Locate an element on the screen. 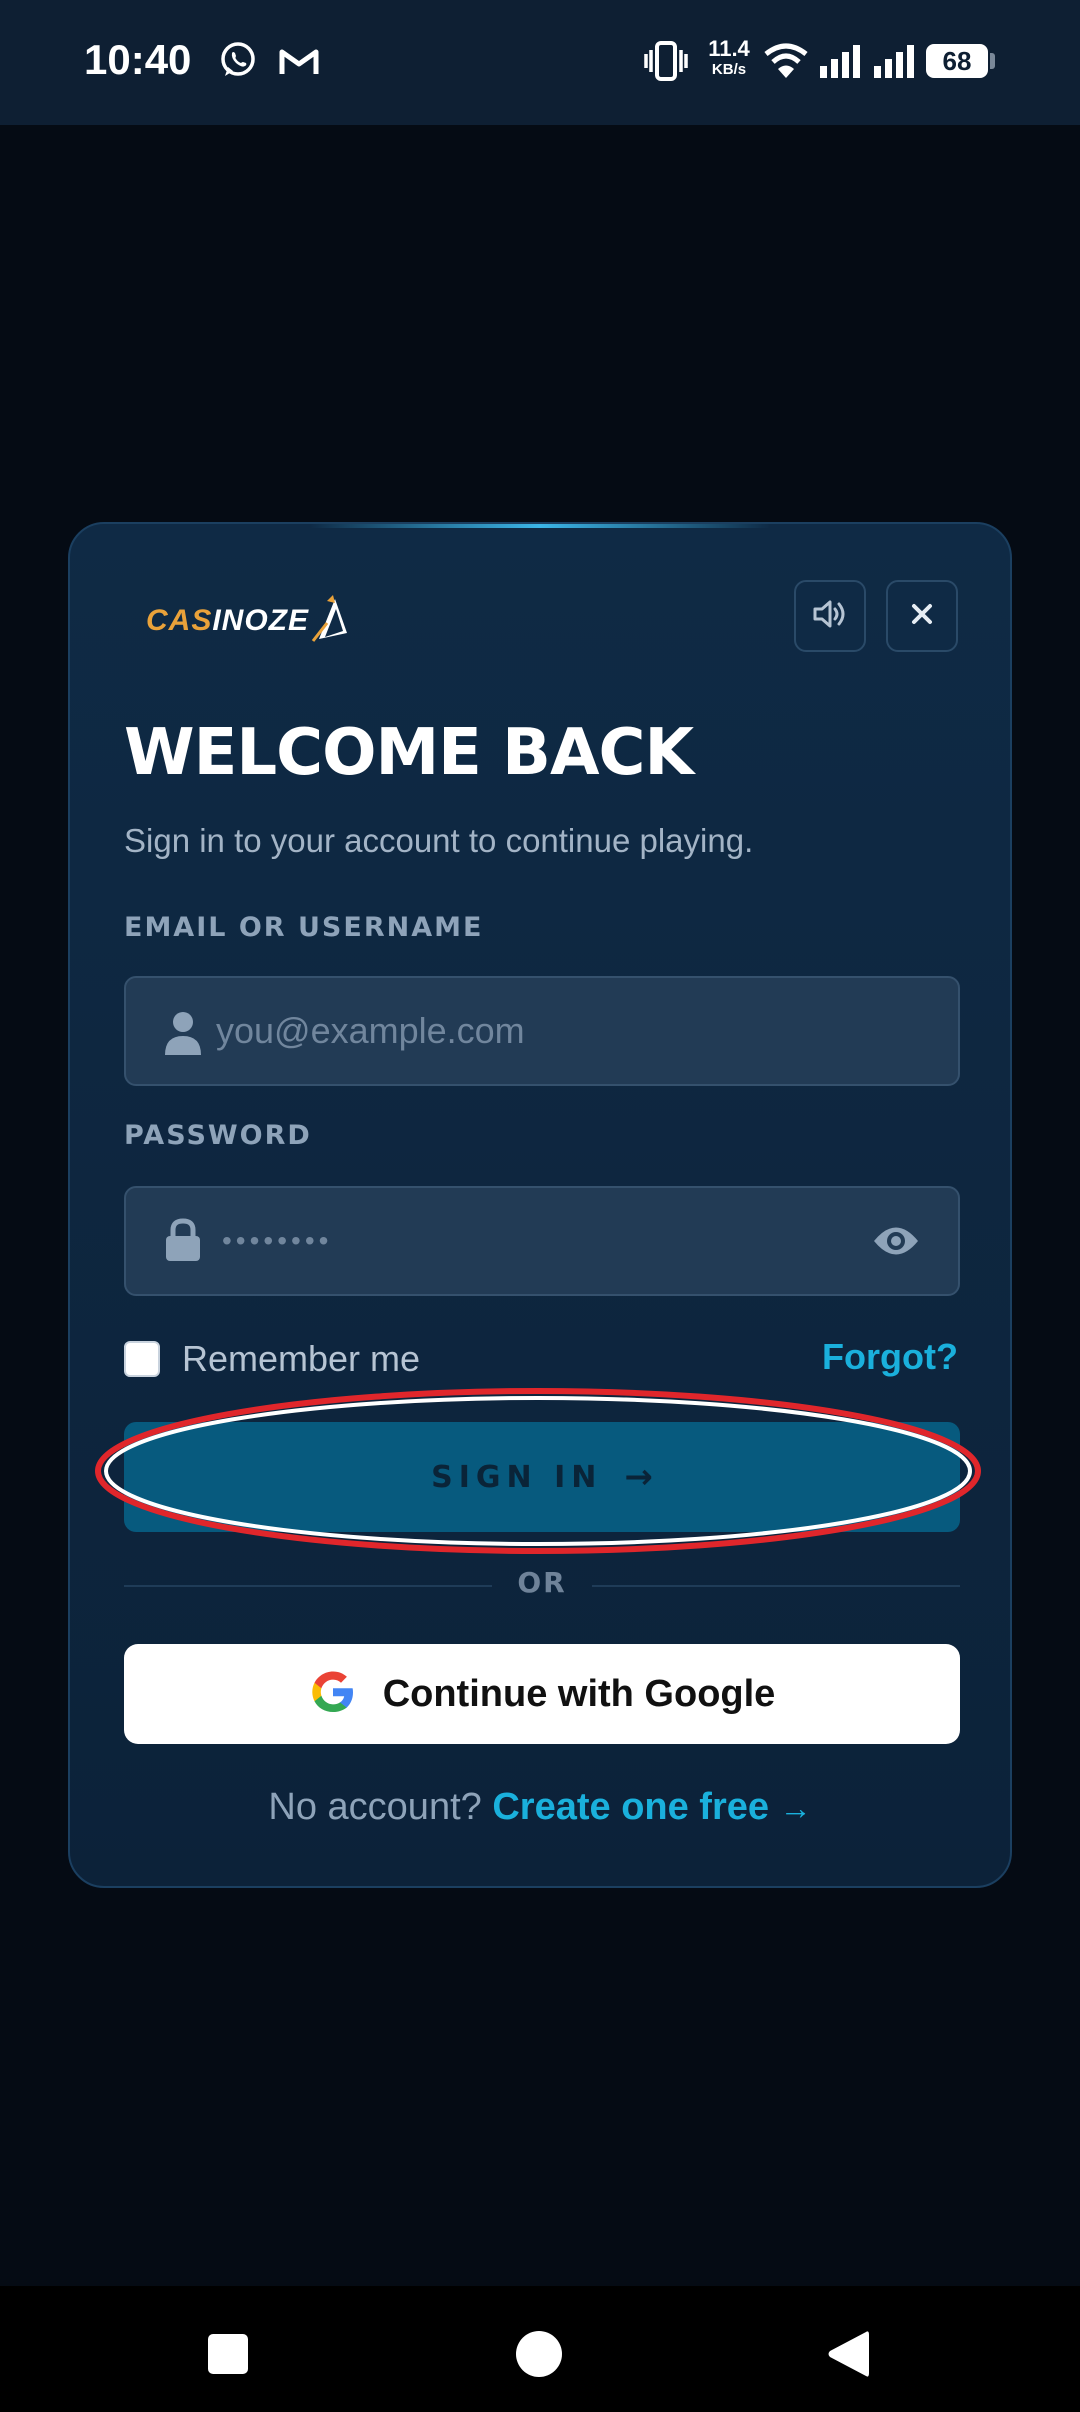  back-button is located at coordinates (848, 2356).